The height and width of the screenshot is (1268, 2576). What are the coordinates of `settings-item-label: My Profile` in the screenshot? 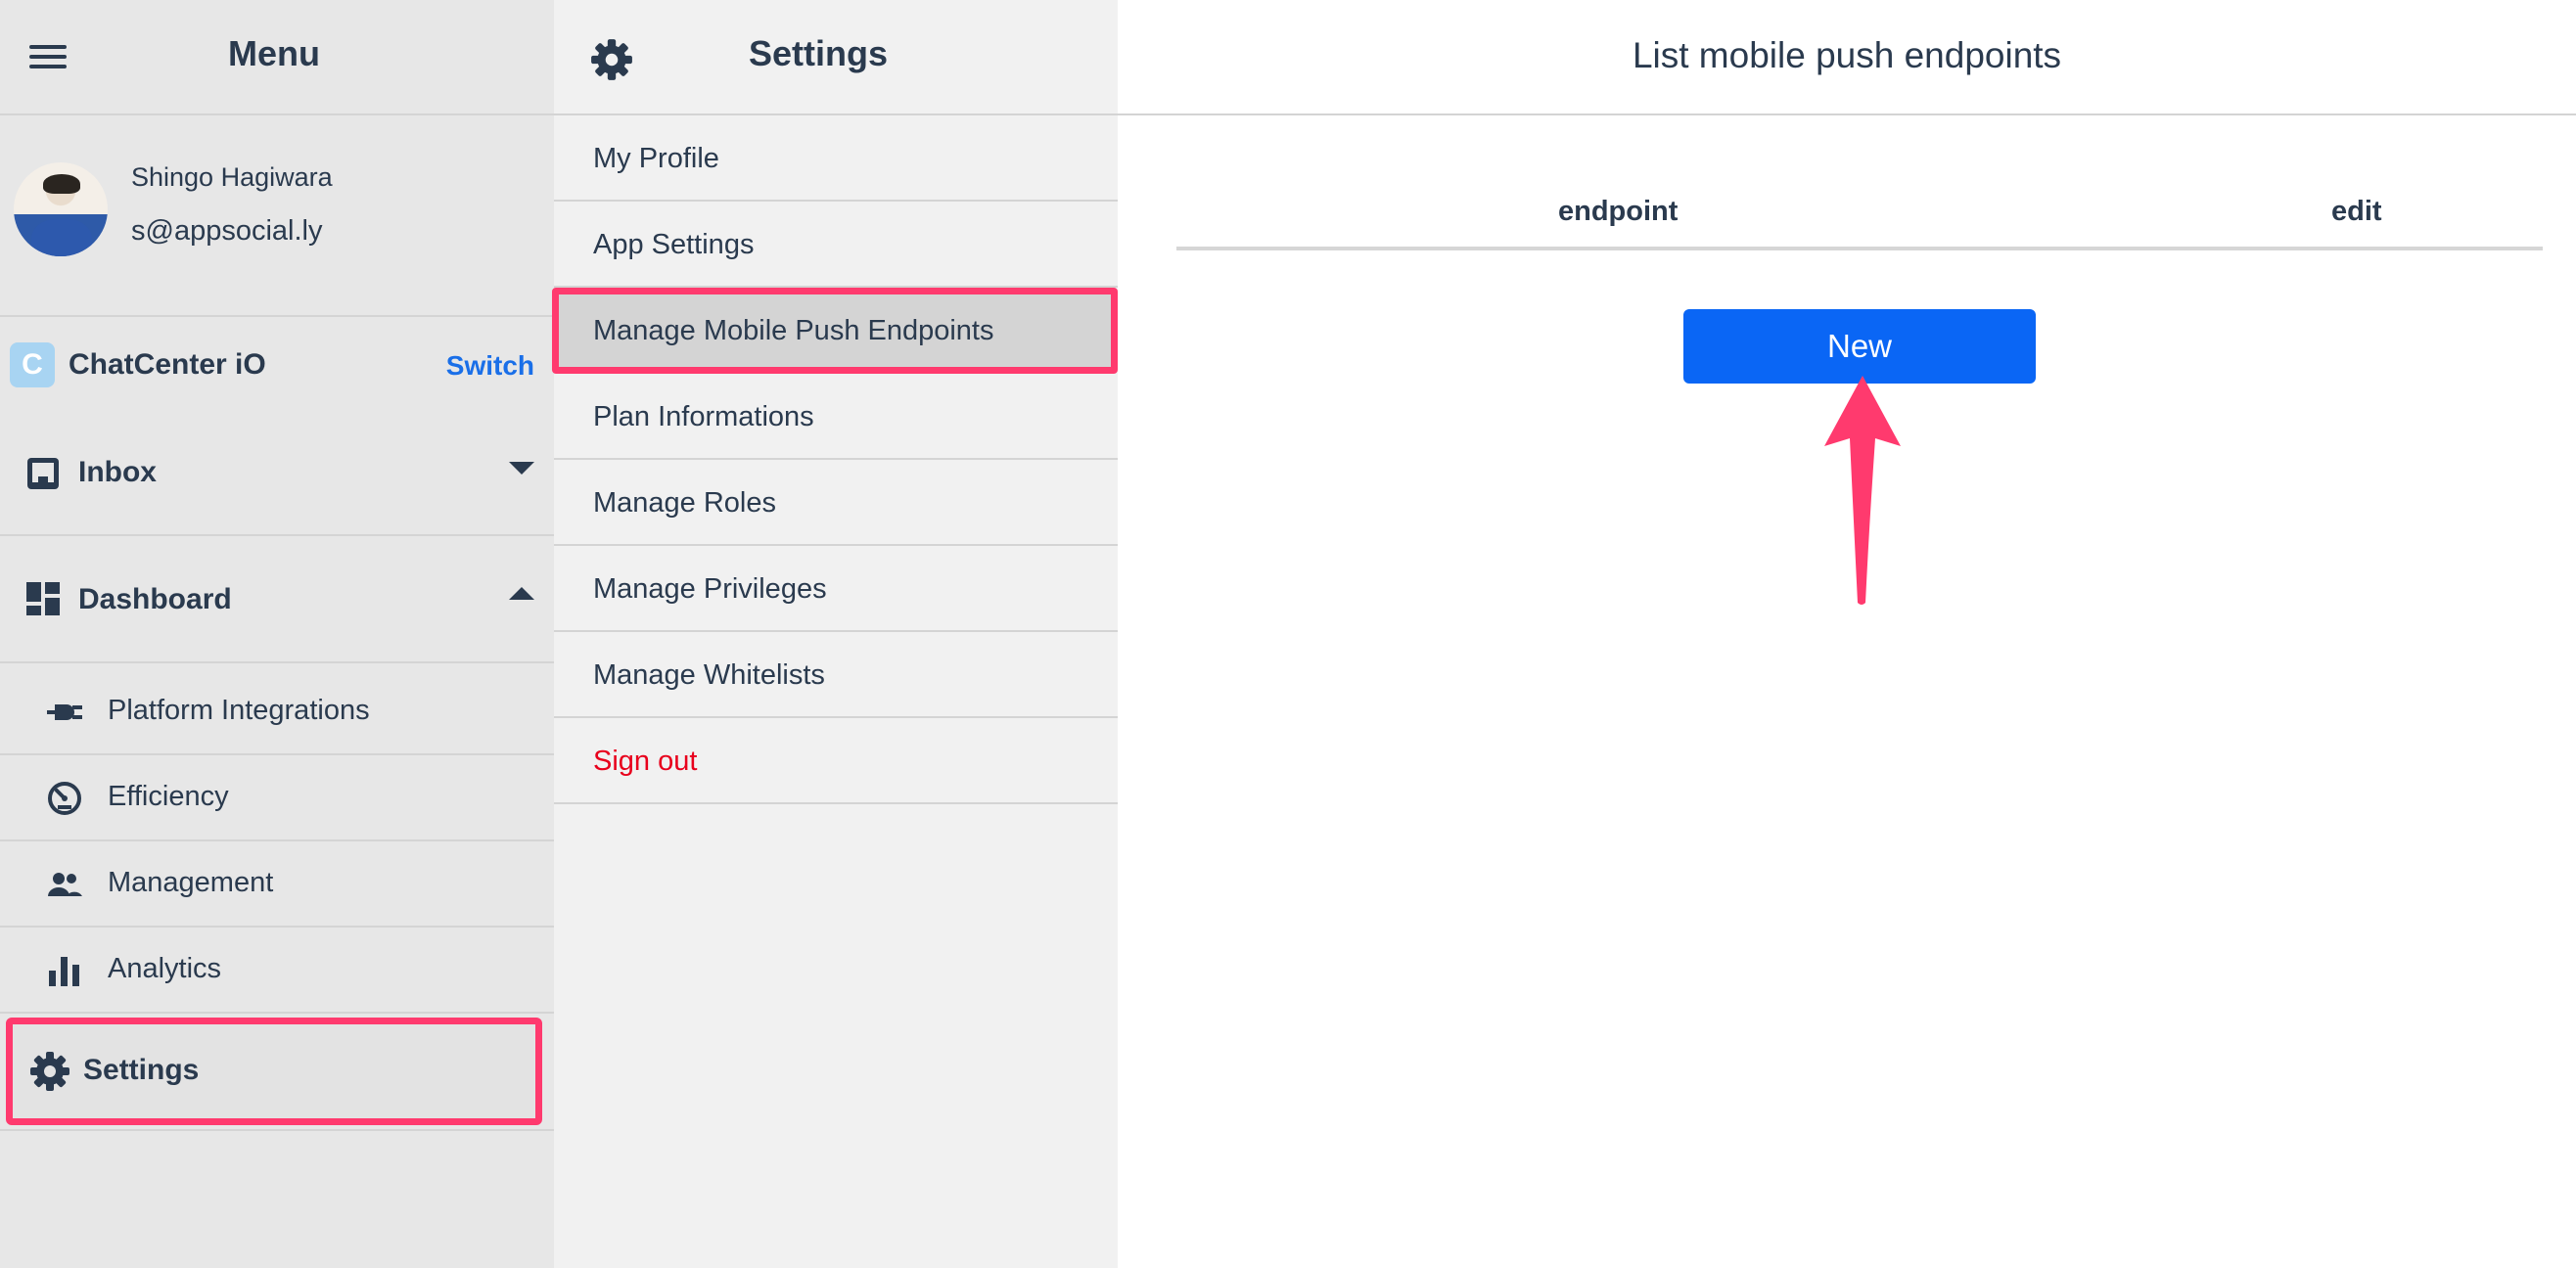 It's located at (656, 158).